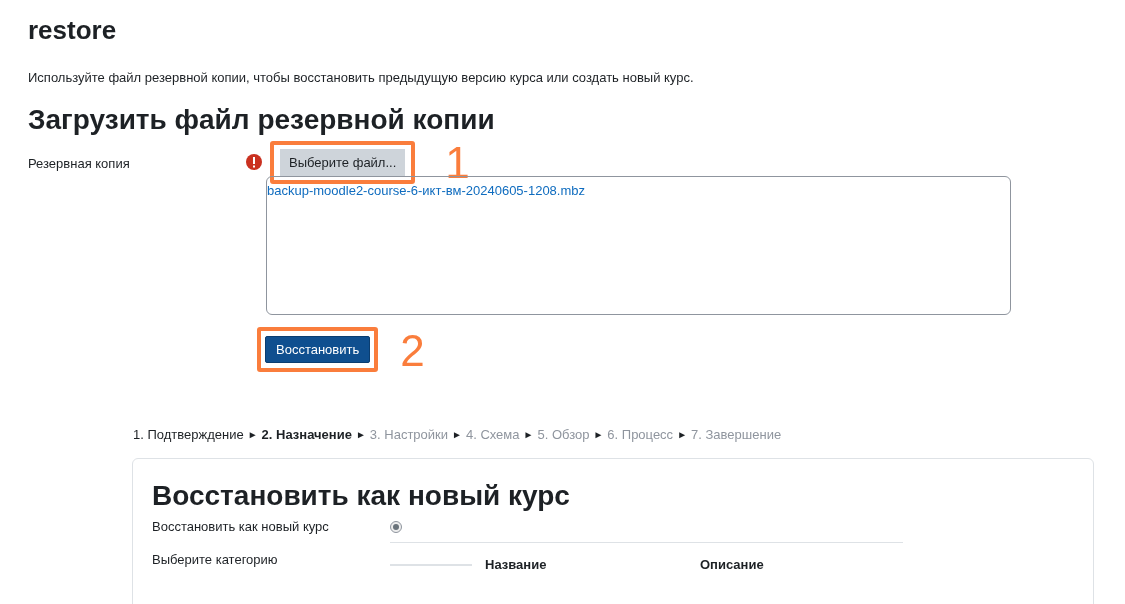 Image resolution: width=1125 pixels, height=604 pixels. Describe the element at coordinates (640, 434) in the screenshot. I see `step-label: 6. Процесс` at that location.